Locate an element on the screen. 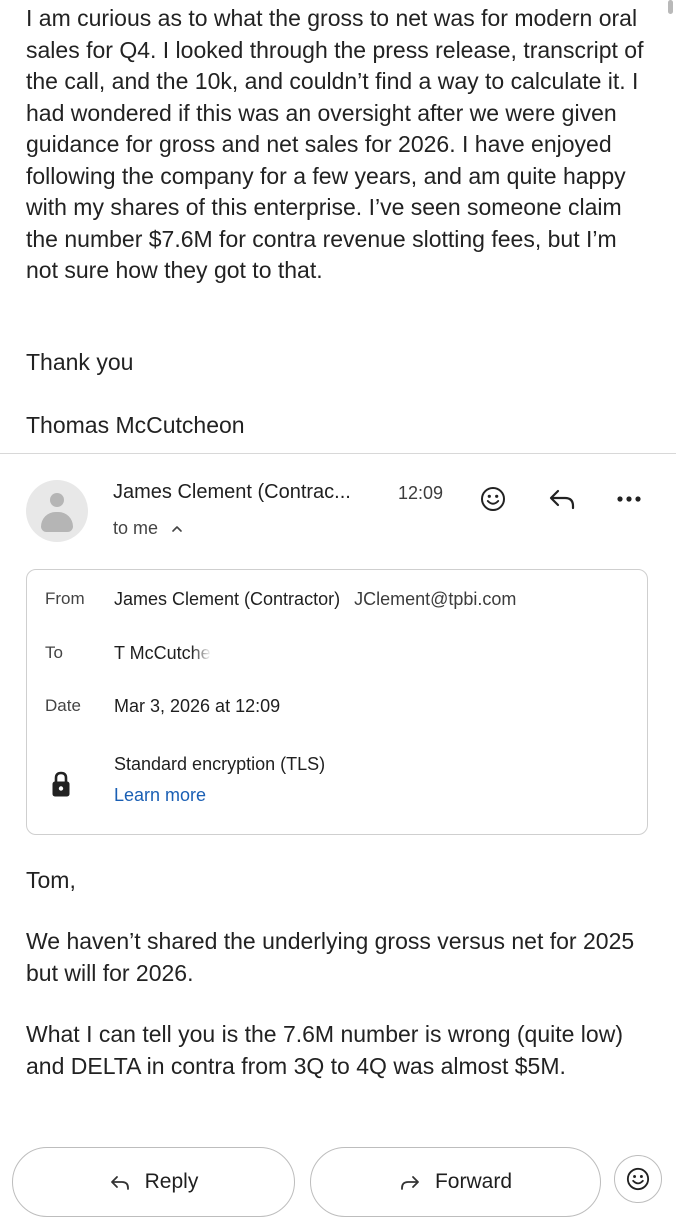 The height and width of the screenshot is (1217, 676). message-divider is located at coordinates (338, 453).